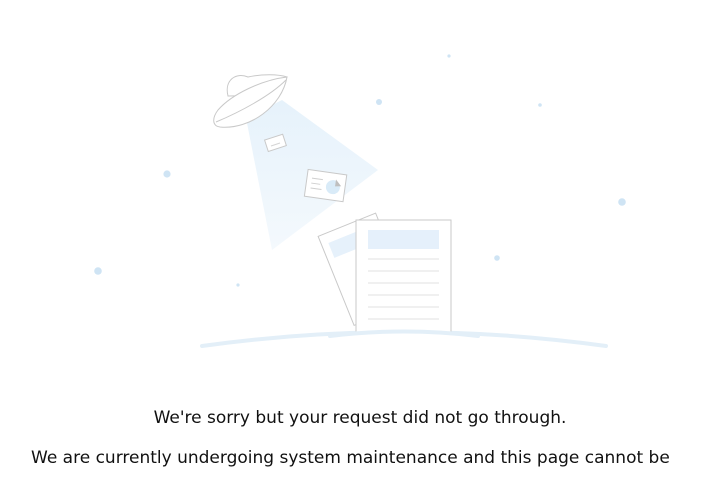 This screenshot has height=480, width=720. I want to click on floating-chart-card-icon, so click(325, 185).